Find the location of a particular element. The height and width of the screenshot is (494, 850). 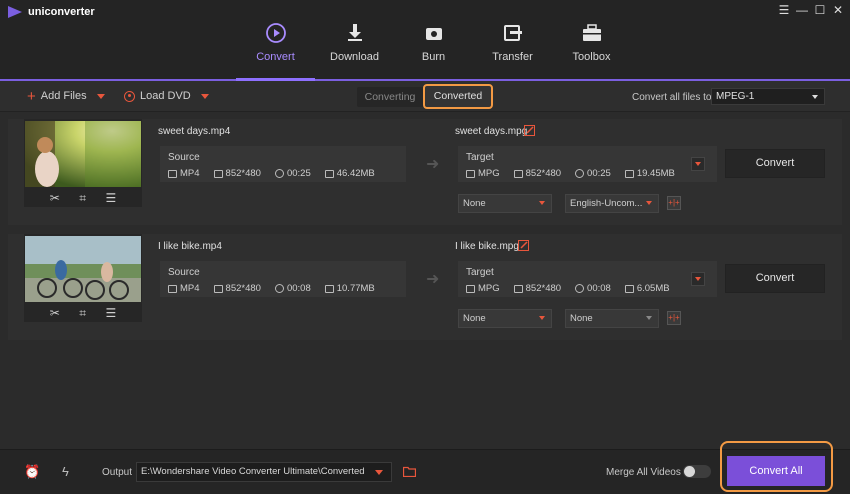

app-title: uniconverter is located at coordinates (61, 12).